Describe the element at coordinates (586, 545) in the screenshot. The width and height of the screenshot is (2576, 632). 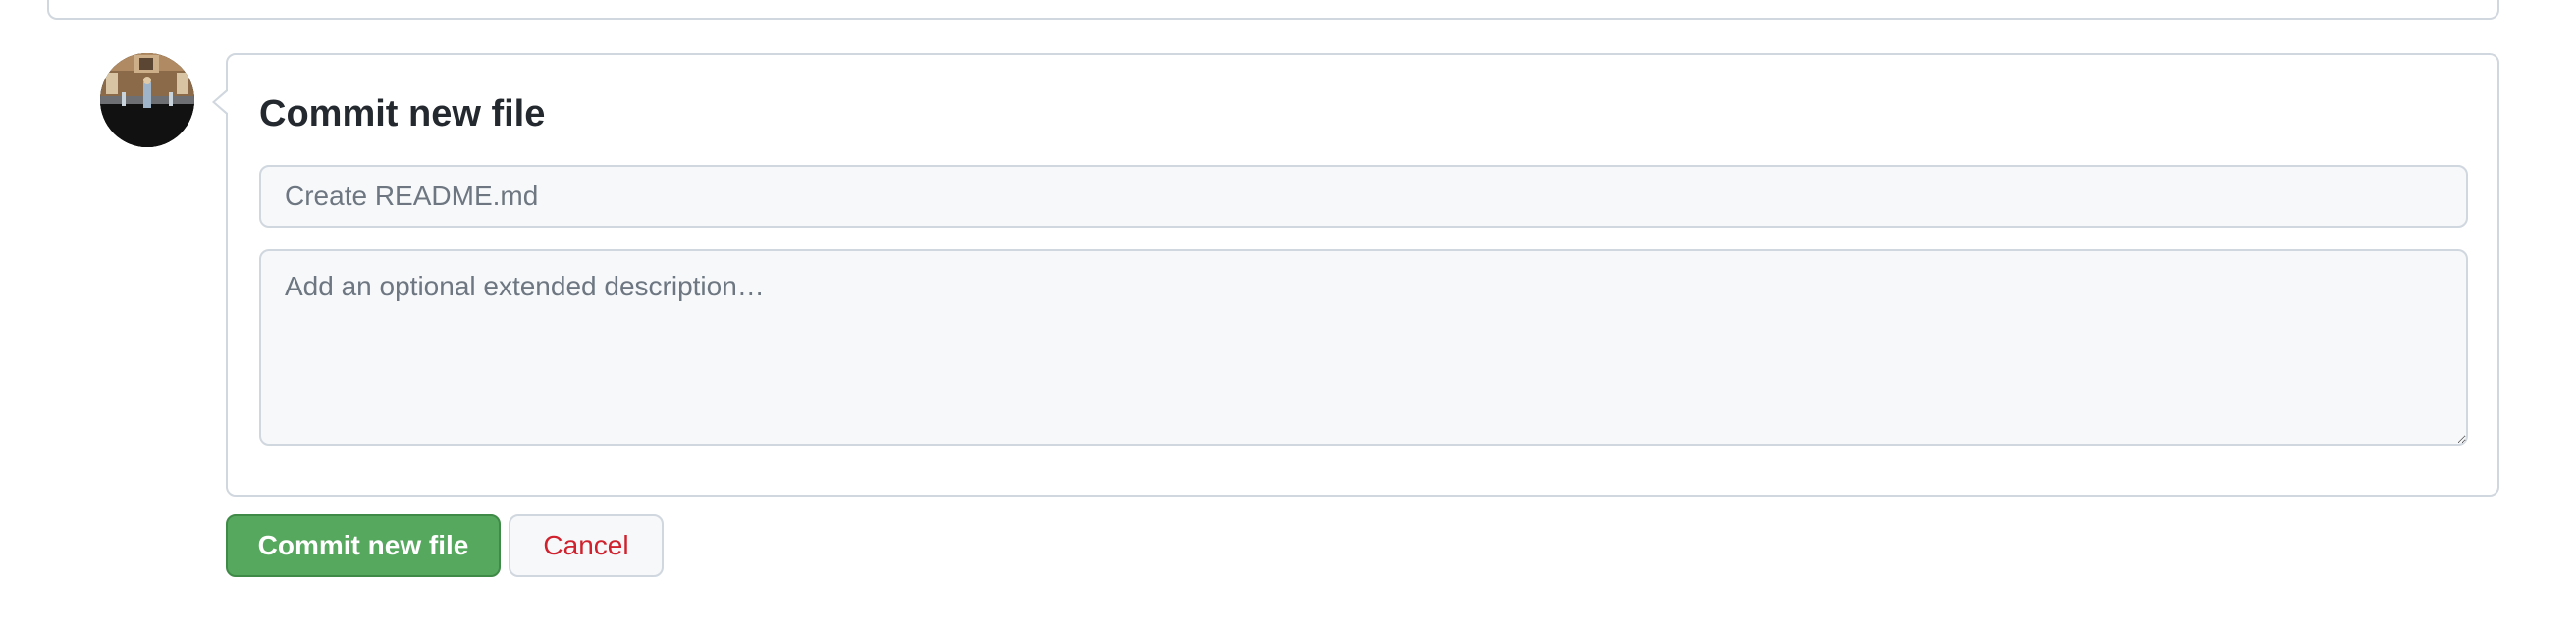
I see `cancel-button: Cancel` at that location.